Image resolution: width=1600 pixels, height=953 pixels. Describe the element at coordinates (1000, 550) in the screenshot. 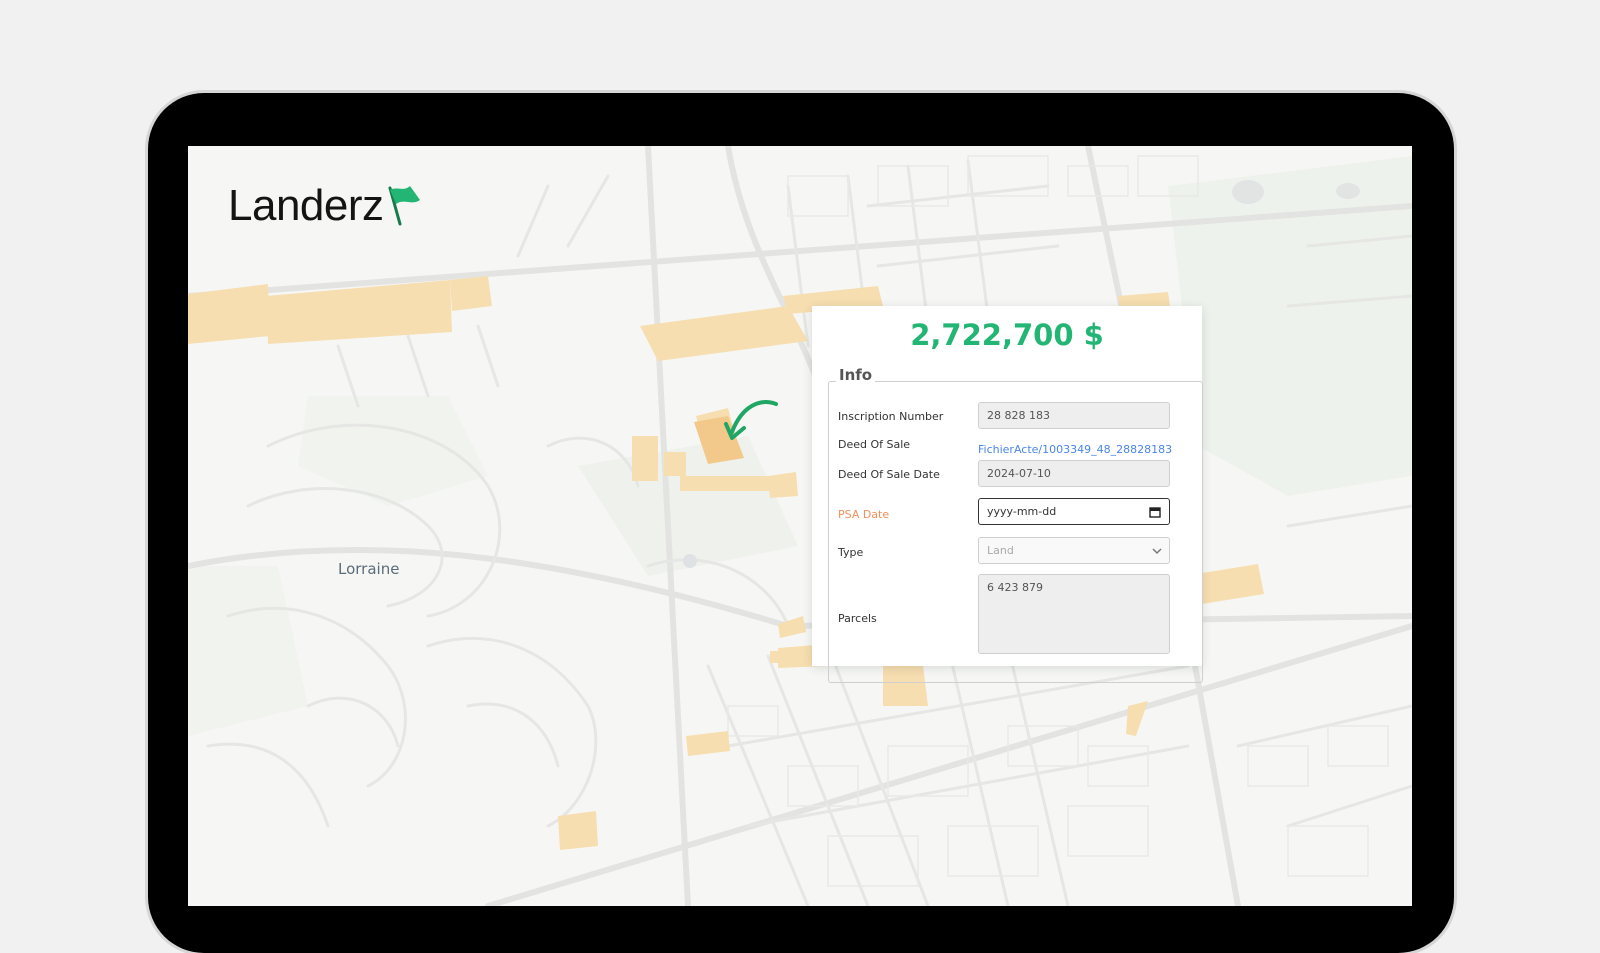

I see `type-selected-value: Land` at that location.